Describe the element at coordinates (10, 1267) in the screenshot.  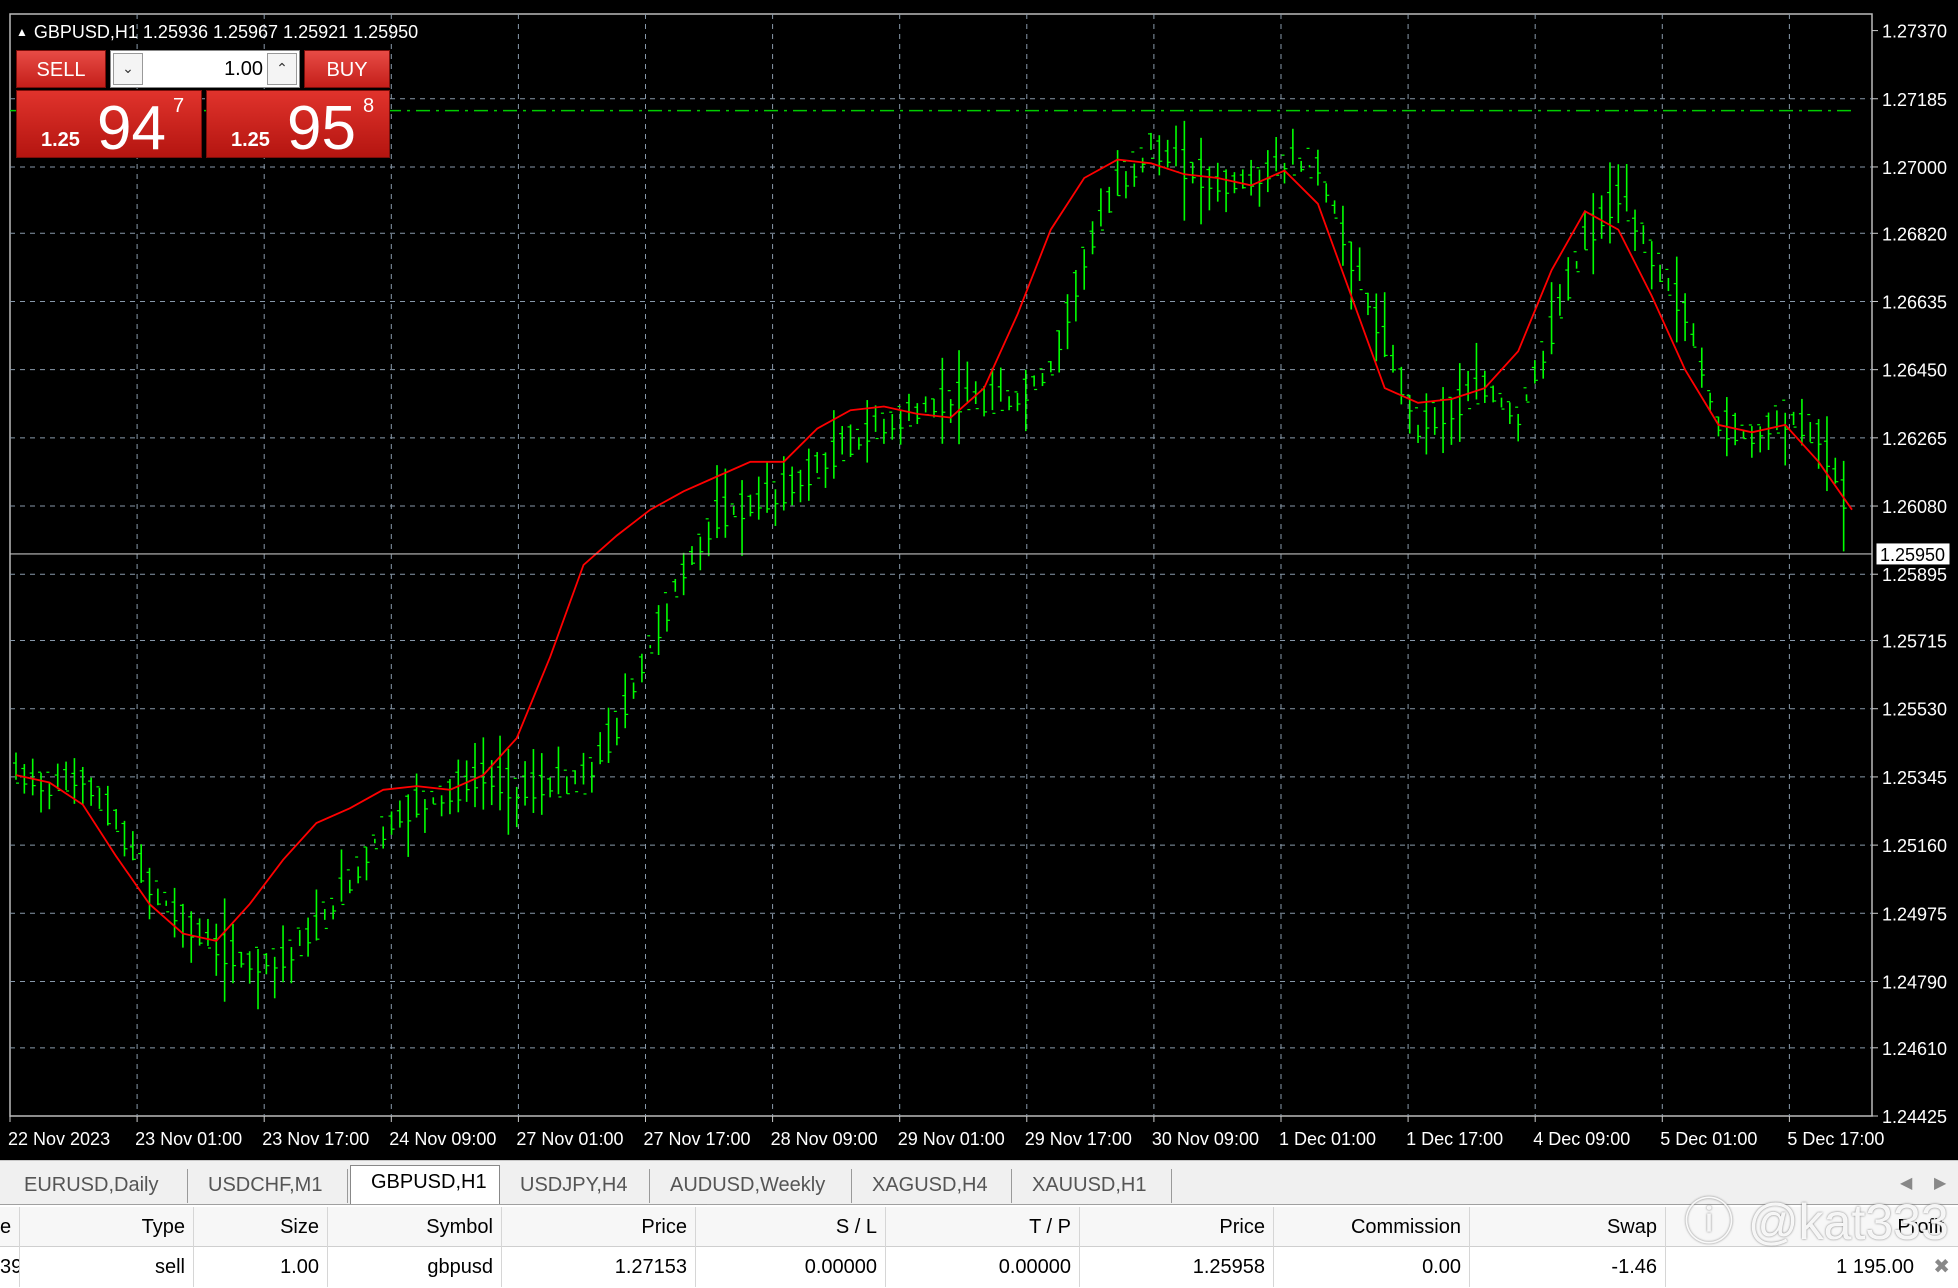
I see `cell-order: 39` at that location.